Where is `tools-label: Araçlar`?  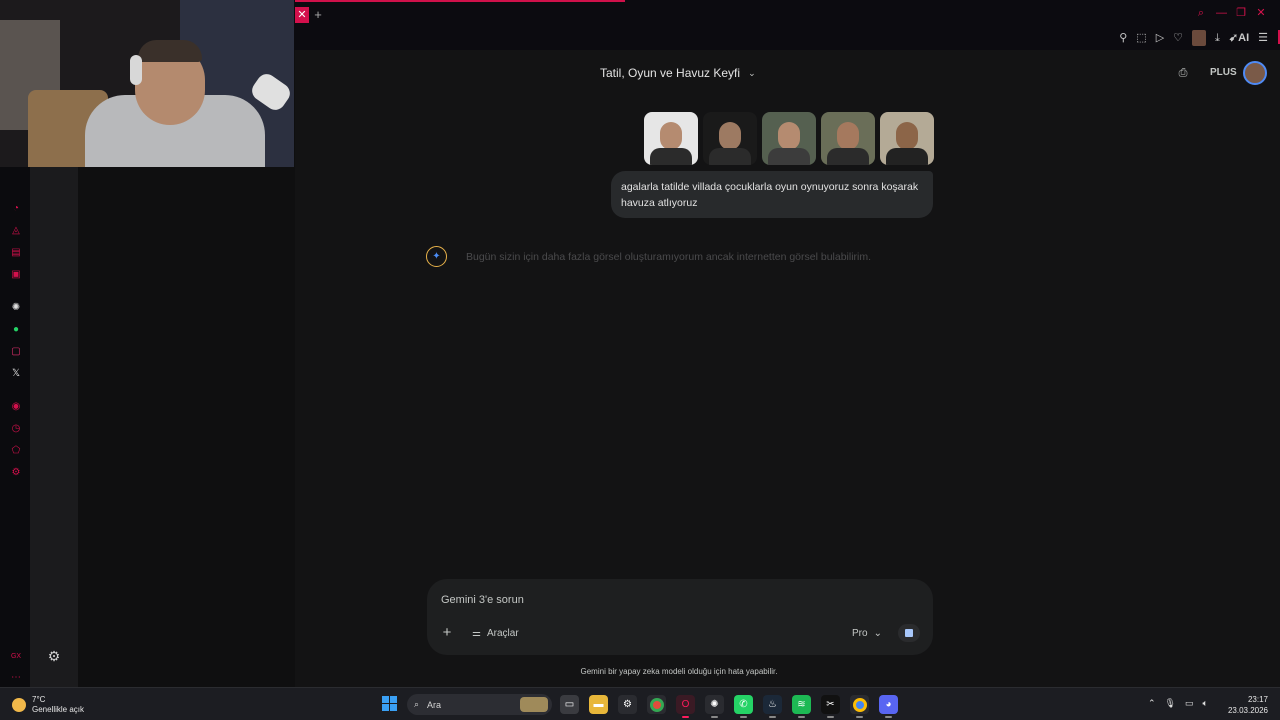
tools-label: Araçlar is located at coordinates (502, 633).